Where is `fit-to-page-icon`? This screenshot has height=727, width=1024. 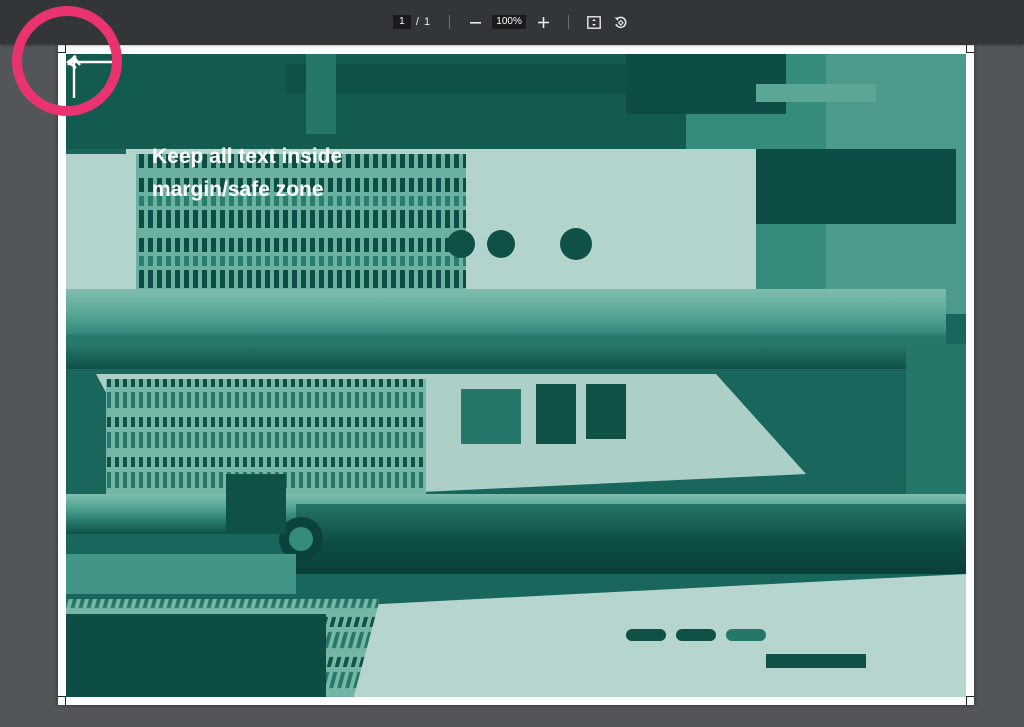
fit-to-page-icon is located at coordinates (594, 22).